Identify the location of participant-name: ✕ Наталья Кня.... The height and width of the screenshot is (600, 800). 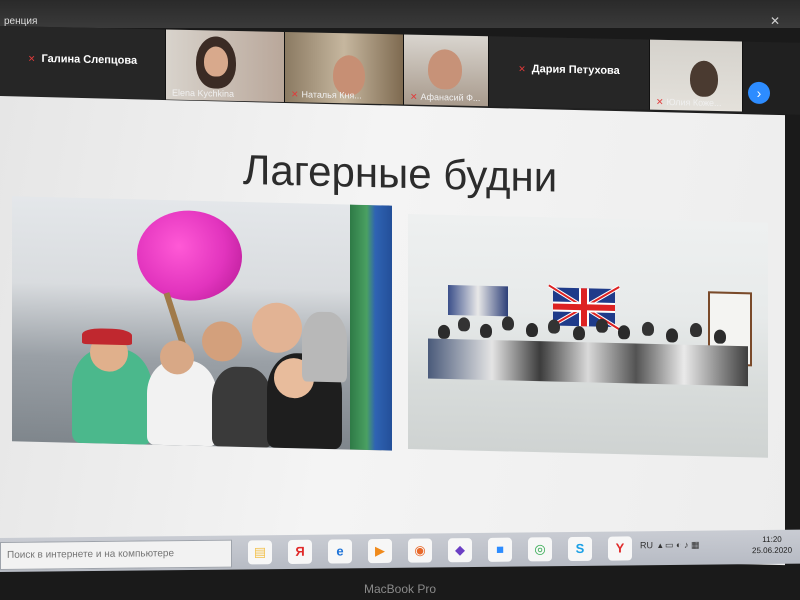
(326, 95).